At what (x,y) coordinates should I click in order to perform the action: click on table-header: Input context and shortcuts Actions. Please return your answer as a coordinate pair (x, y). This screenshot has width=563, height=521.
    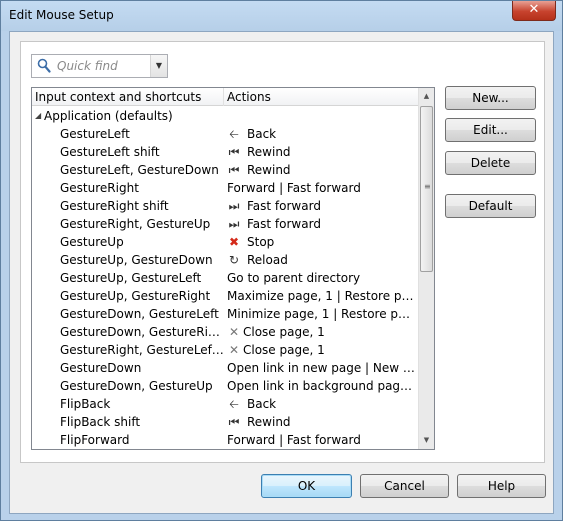
    Looking at the image, I should click on (225, 97).